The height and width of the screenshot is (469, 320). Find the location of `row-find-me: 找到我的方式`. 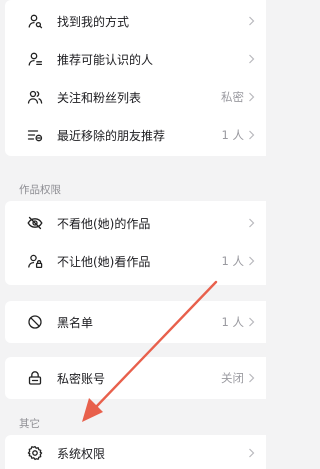

row-find-me: 找到我的方式 is located at coordinates (135, 21).